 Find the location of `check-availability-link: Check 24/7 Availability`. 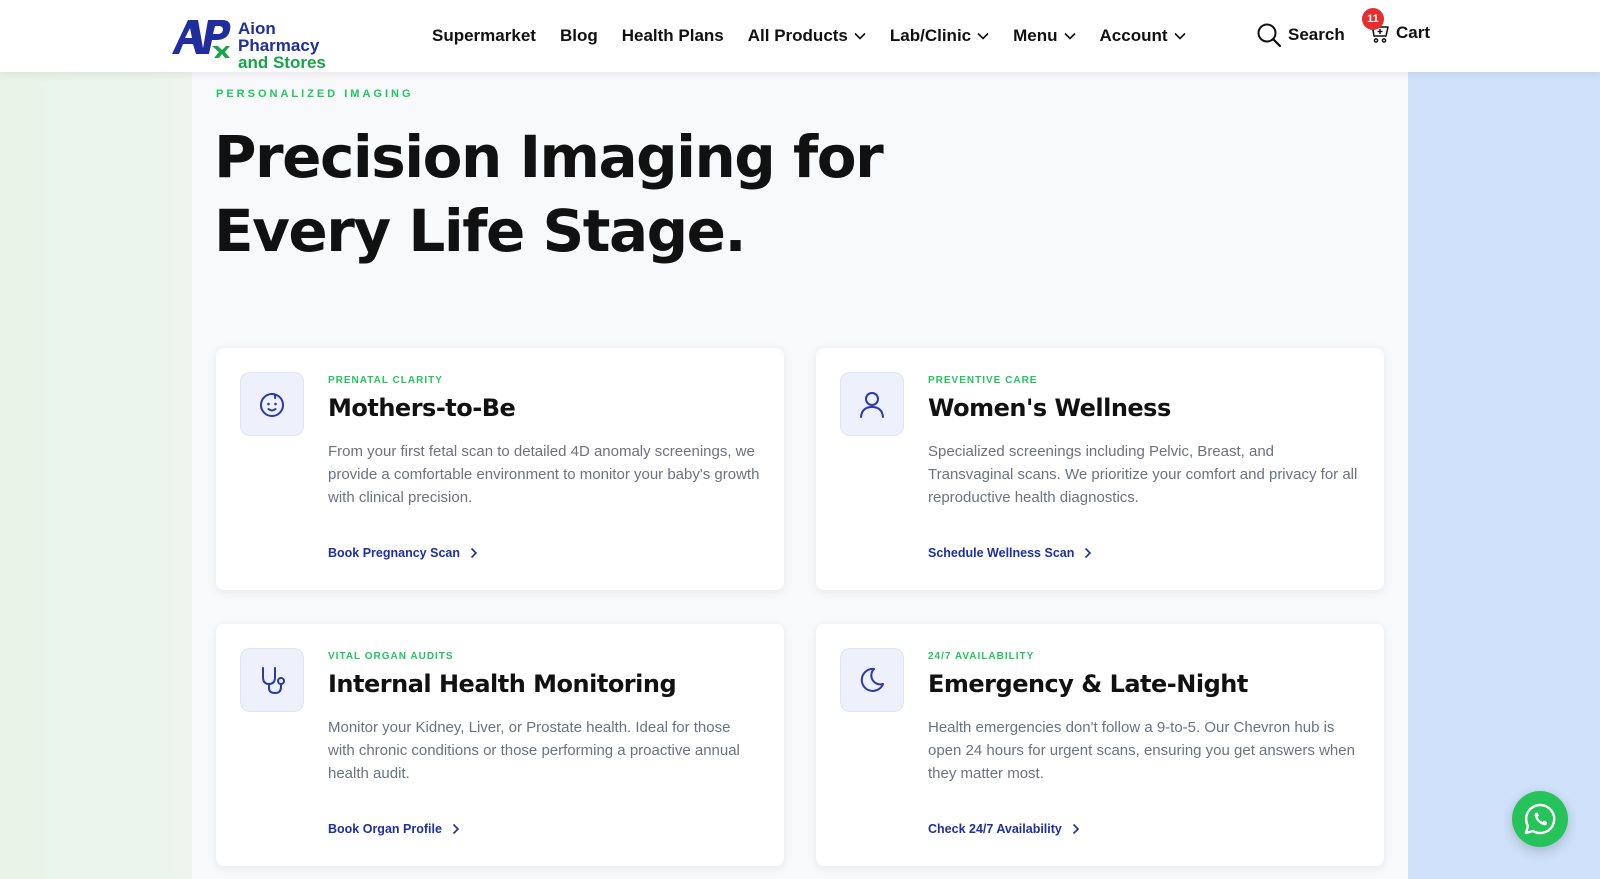

check-availability-link: Check 24/7 Availability is located at coordinates (1004, 829).